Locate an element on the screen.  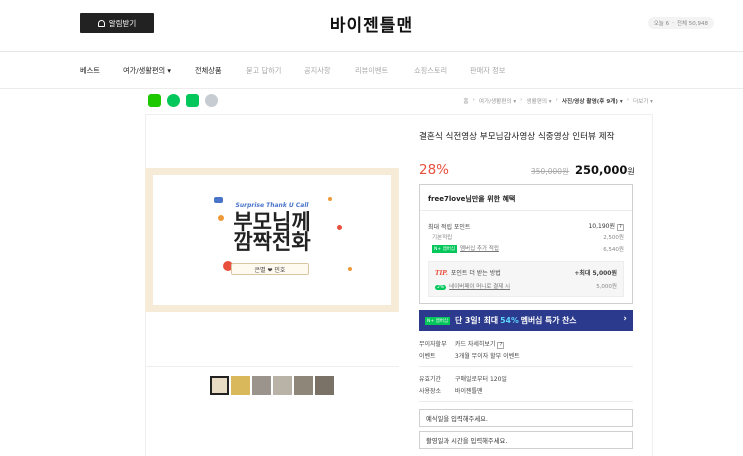
breadcrumb-convenience: 생활편의 ▾ is located at coordinates (538, 101).